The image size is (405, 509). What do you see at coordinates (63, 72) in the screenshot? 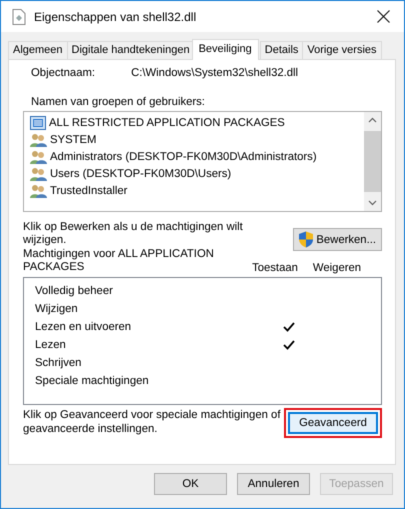
I see `object-name-label: Objectnaam:` at bounding box center [63, 72].